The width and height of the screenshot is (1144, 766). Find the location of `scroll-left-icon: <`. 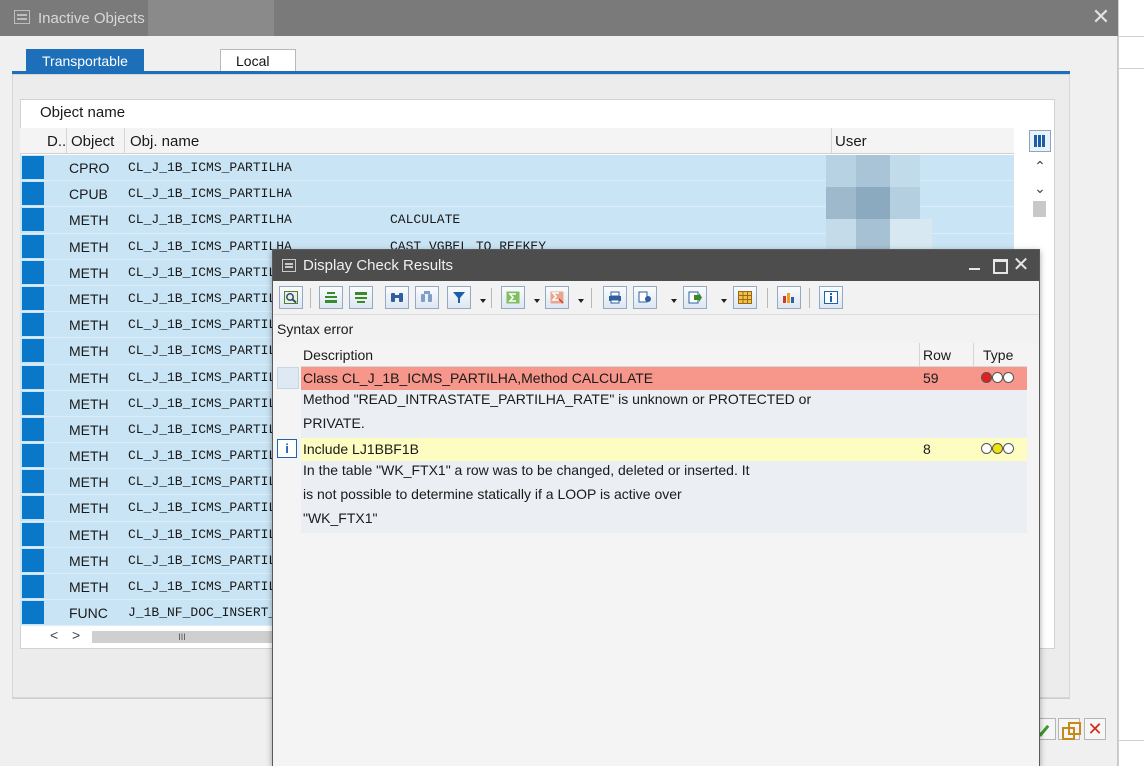

scroll-left-icon: < is located at coordinates (54, 635).